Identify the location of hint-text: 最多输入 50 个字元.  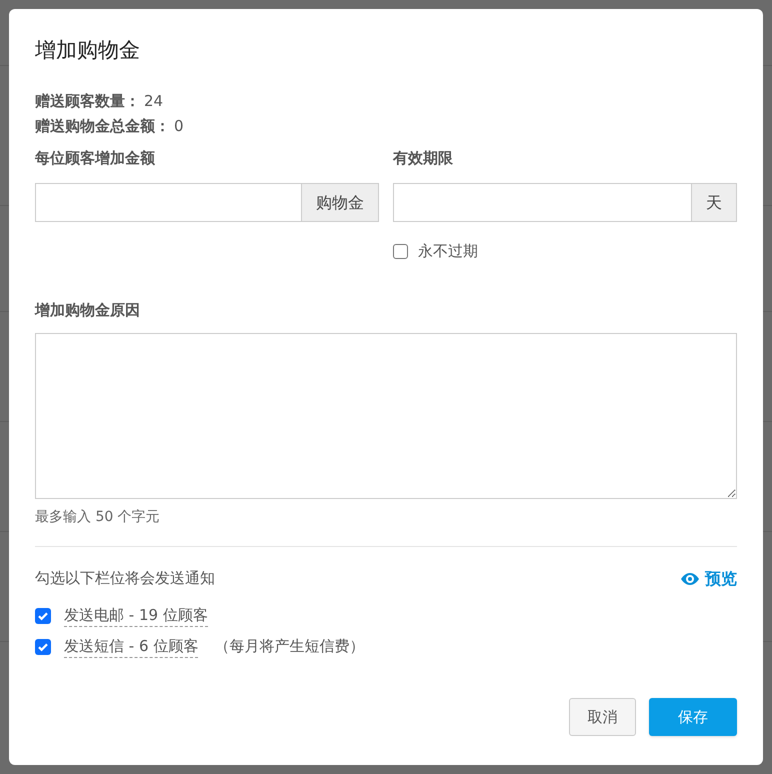
(98, 517).